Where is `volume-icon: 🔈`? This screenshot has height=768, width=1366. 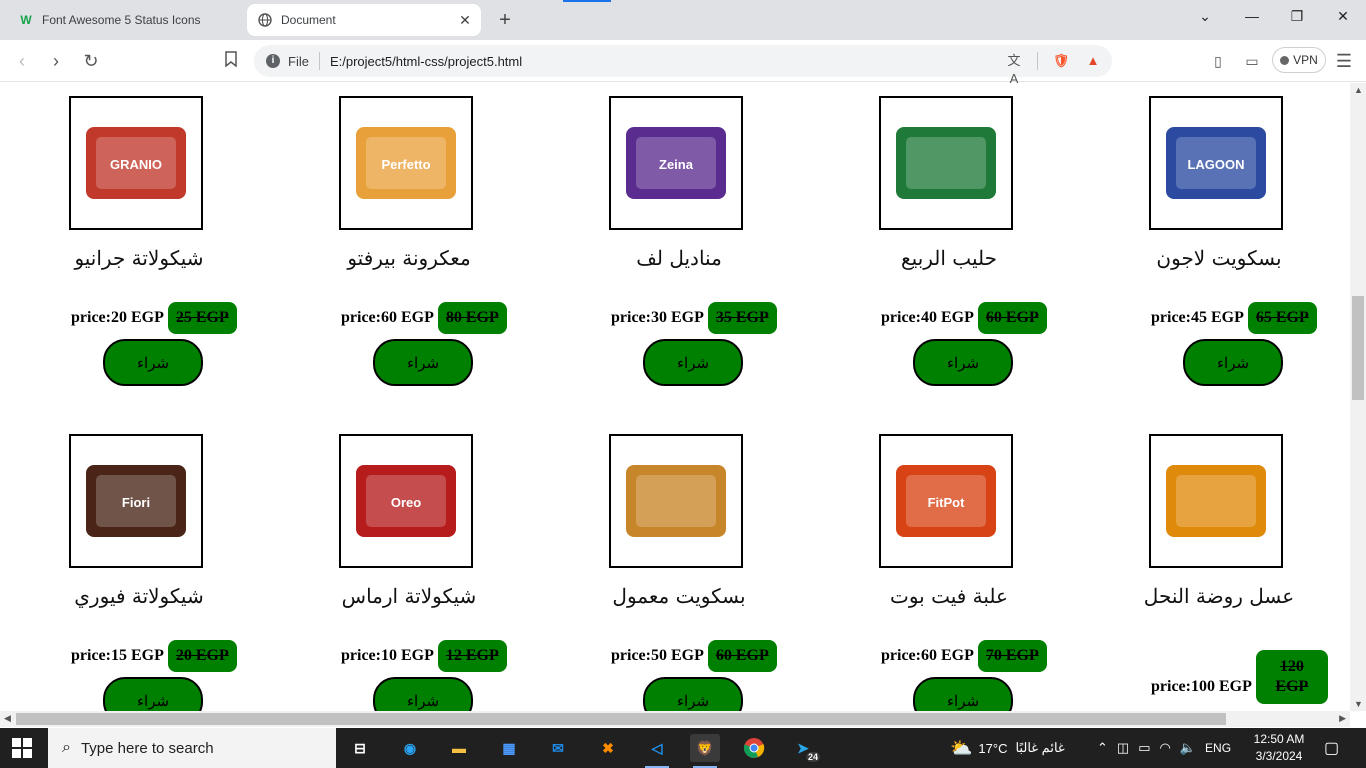 volume-icon: 🔈 is located at coordinates (1188, 748).